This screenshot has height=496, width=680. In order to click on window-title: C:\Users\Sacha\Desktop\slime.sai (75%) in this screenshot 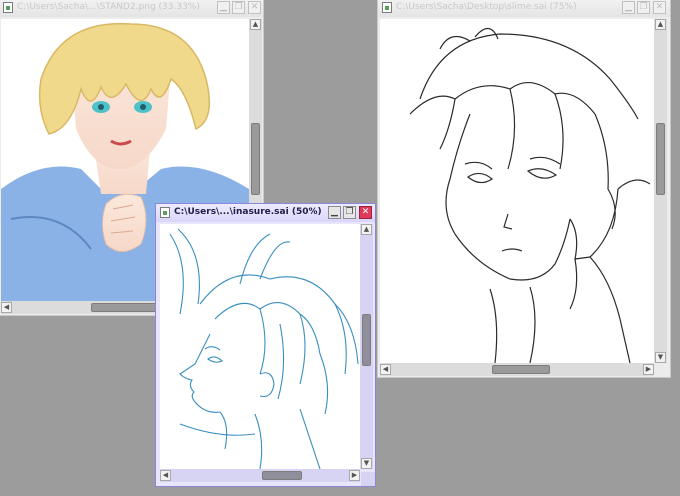, I will do `click(486, 7)`.